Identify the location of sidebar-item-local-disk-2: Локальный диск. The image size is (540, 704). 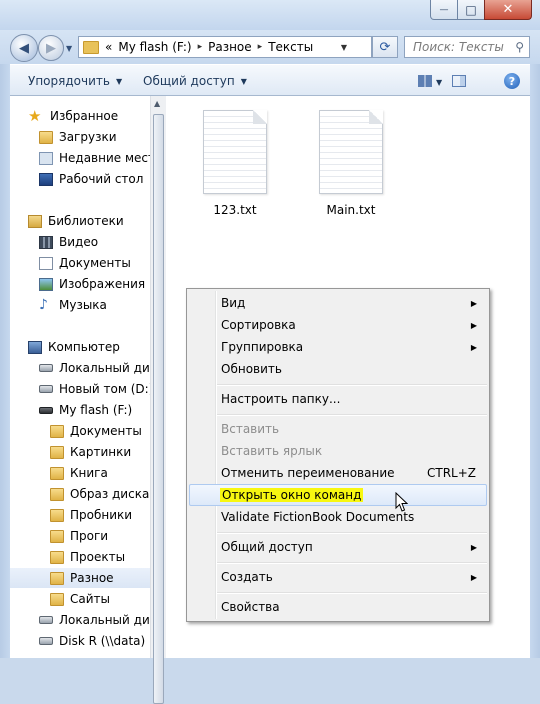
(94, 620).